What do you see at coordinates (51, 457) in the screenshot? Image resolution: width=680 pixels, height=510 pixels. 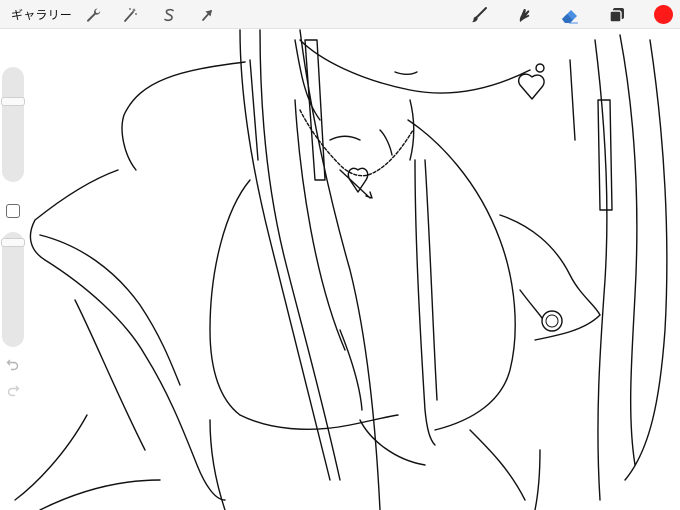 I see `left-forearm` at bounding box center [51, 457].